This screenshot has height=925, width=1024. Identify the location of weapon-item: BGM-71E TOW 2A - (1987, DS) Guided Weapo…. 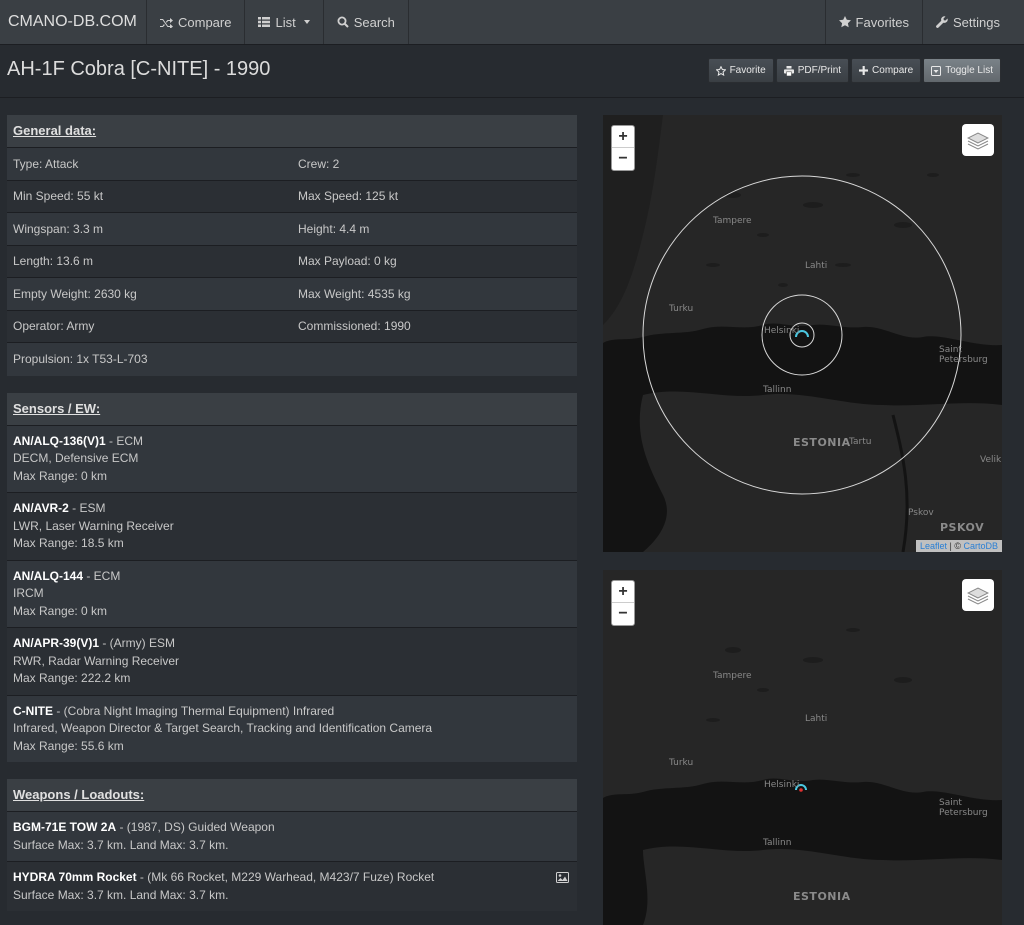
(292, 837).